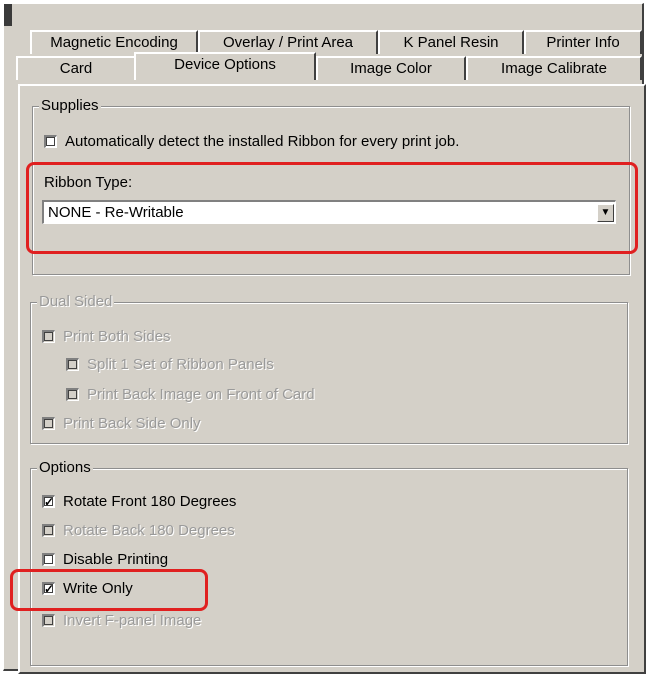  Describe the element at coordinates (180, 364) in the screenshot. I see `split-ribbon-panels-label: Split 1 Set of Ribbon Panels` at that location.